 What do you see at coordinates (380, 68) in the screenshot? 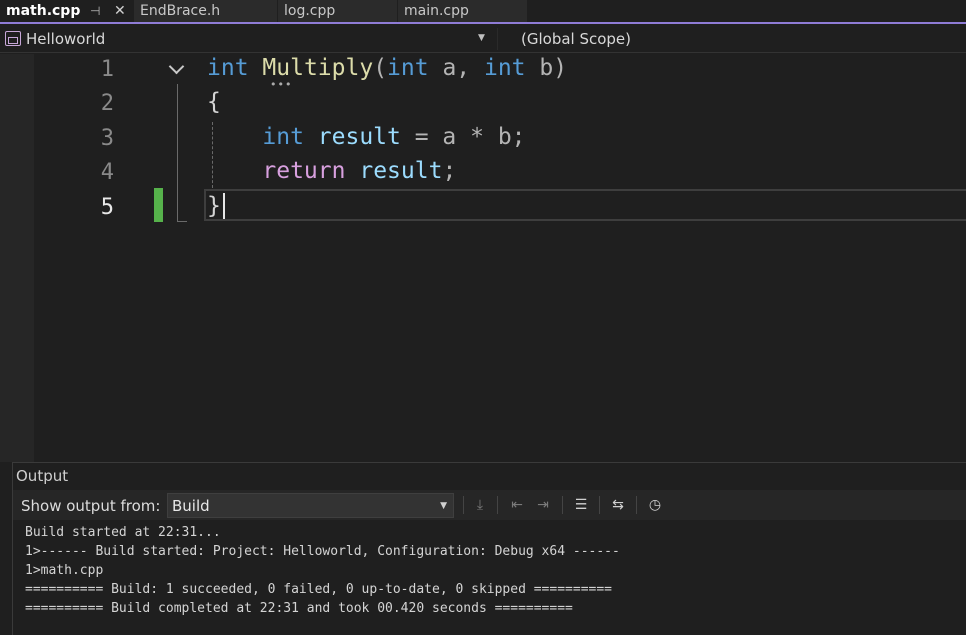
I see `punctuation: (` at bounding box center [380, 68].